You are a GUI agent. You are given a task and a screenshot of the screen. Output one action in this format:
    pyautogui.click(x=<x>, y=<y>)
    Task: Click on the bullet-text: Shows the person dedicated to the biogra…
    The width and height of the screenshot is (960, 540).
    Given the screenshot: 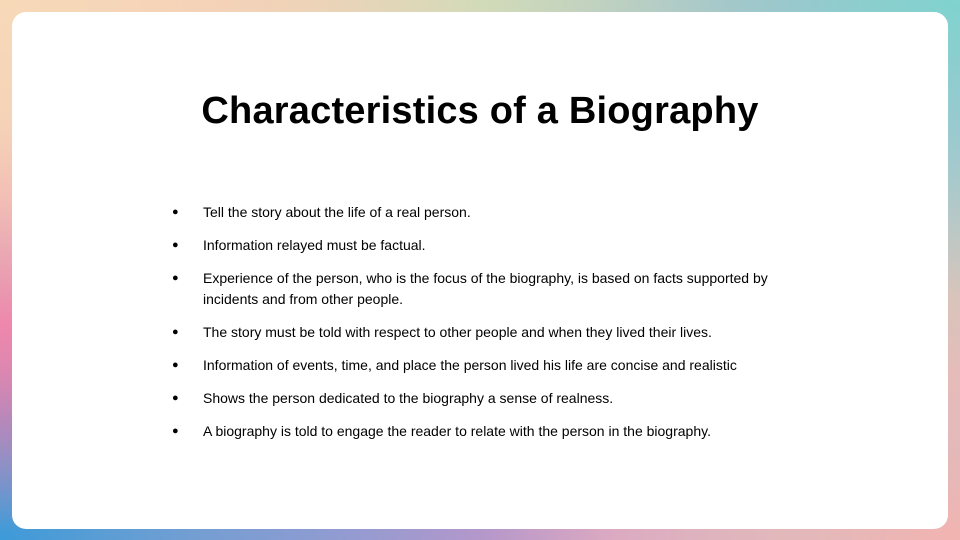 What is the action you would take?
    pyautogui.click(x=408, y=398)
    